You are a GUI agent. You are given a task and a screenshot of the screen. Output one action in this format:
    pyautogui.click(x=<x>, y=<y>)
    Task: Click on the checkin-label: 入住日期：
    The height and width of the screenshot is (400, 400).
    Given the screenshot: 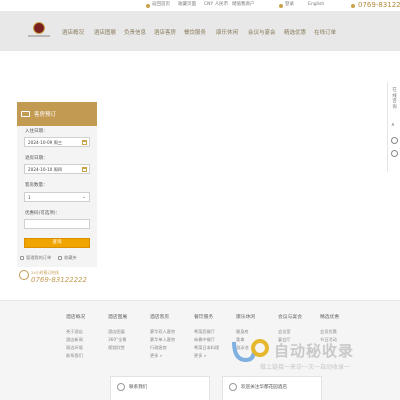 What is the action you would take?
    pyautogui.click(x=36, y=131)
    